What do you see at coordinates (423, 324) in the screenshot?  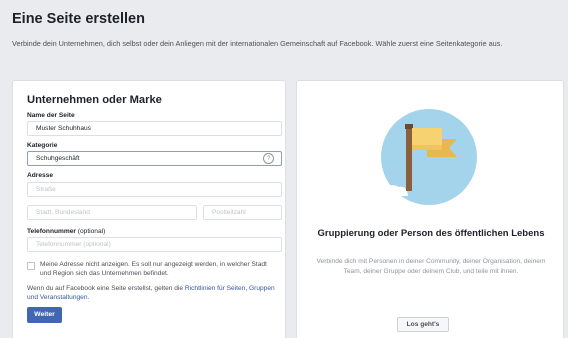 I see `get-started-button: Los geht's` at bounding box center [423, 324].